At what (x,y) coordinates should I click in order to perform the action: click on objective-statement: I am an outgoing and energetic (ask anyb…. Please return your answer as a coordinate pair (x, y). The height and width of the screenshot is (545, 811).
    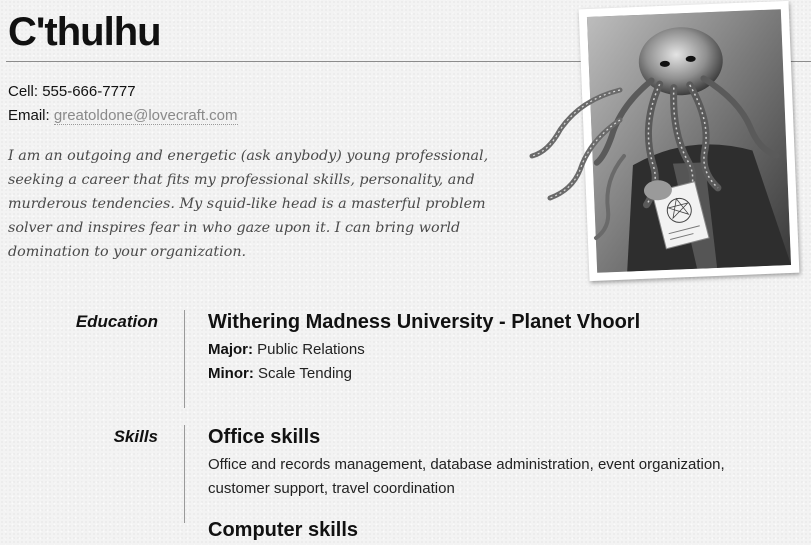
    Looking at the image, I should click on (248, 204).